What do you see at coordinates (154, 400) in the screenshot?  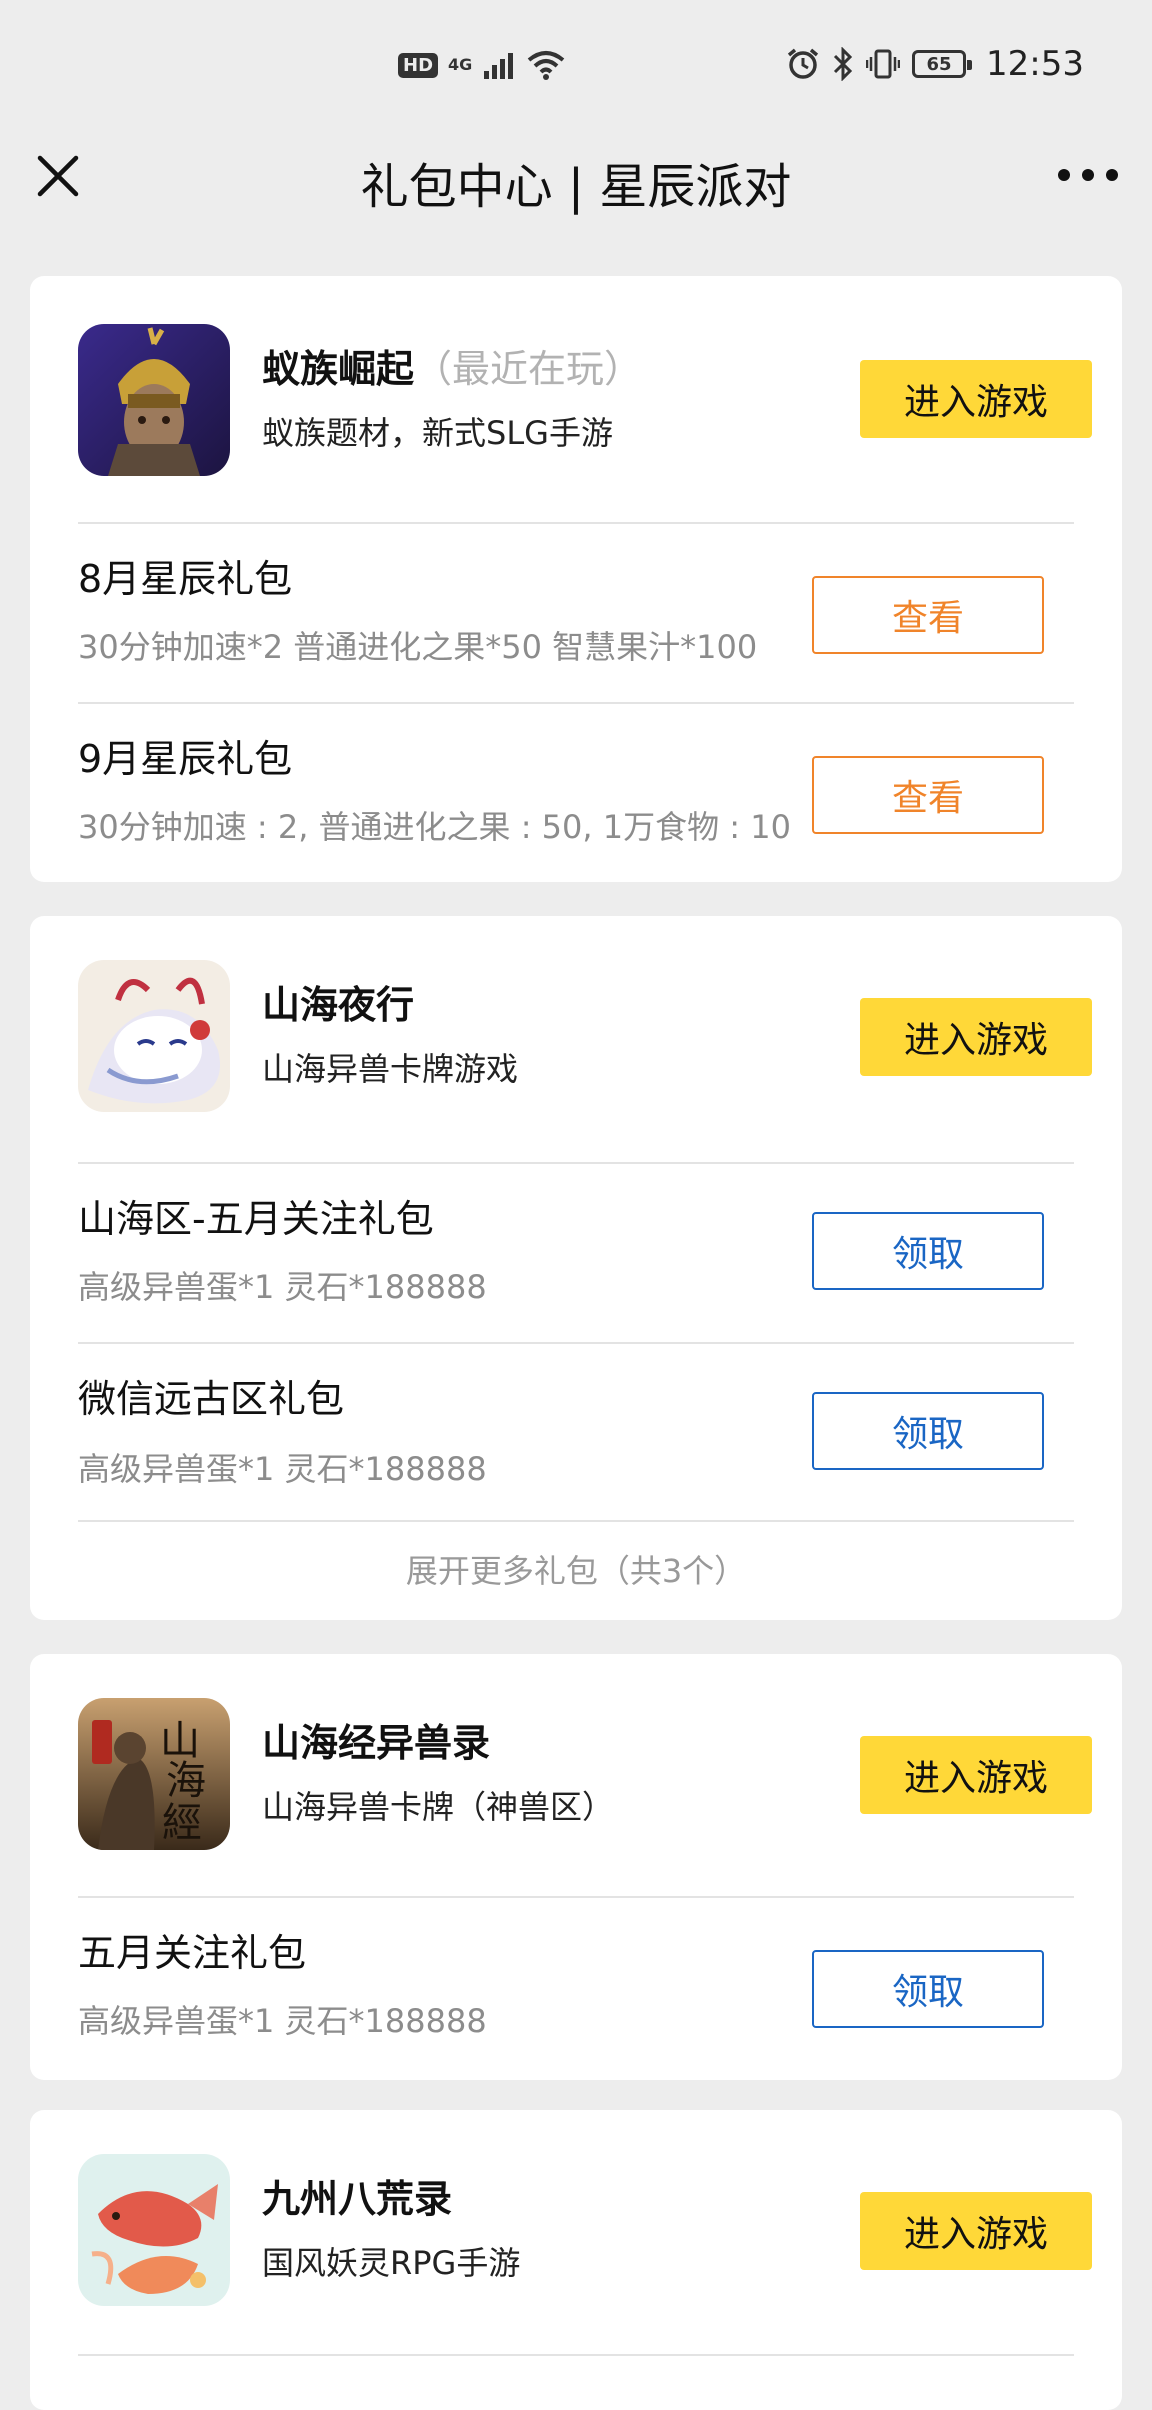 I see `ant-warrior-icon` at bounding box center [154, 400].